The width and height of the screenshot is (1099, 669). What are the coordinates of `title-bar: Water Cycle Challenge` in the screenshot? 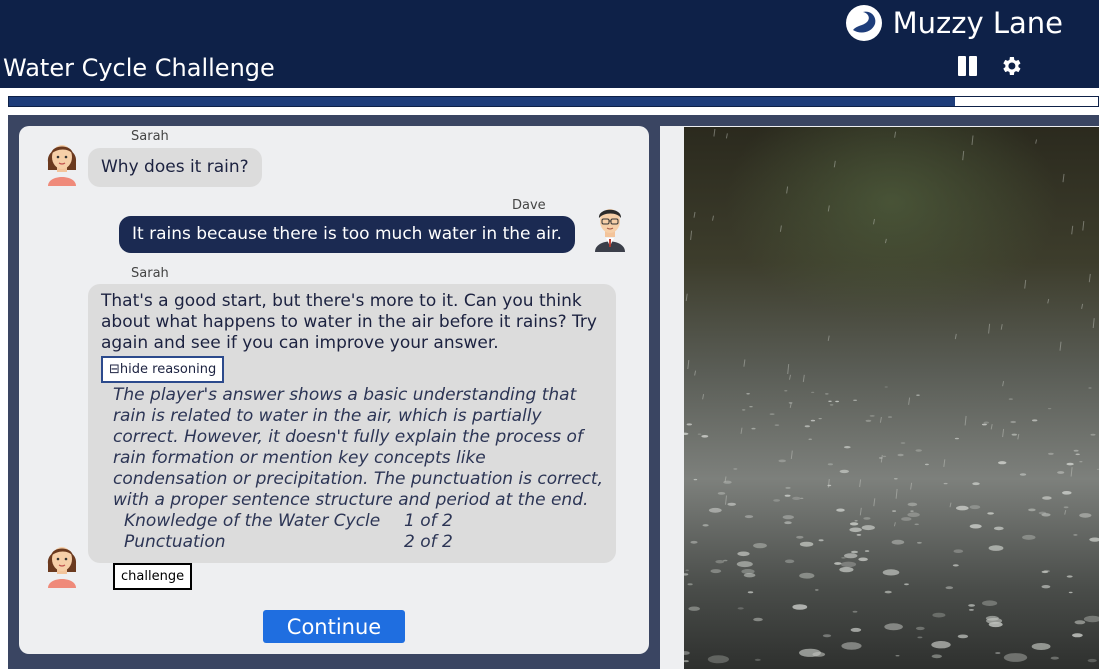 It's located at (549, 69).